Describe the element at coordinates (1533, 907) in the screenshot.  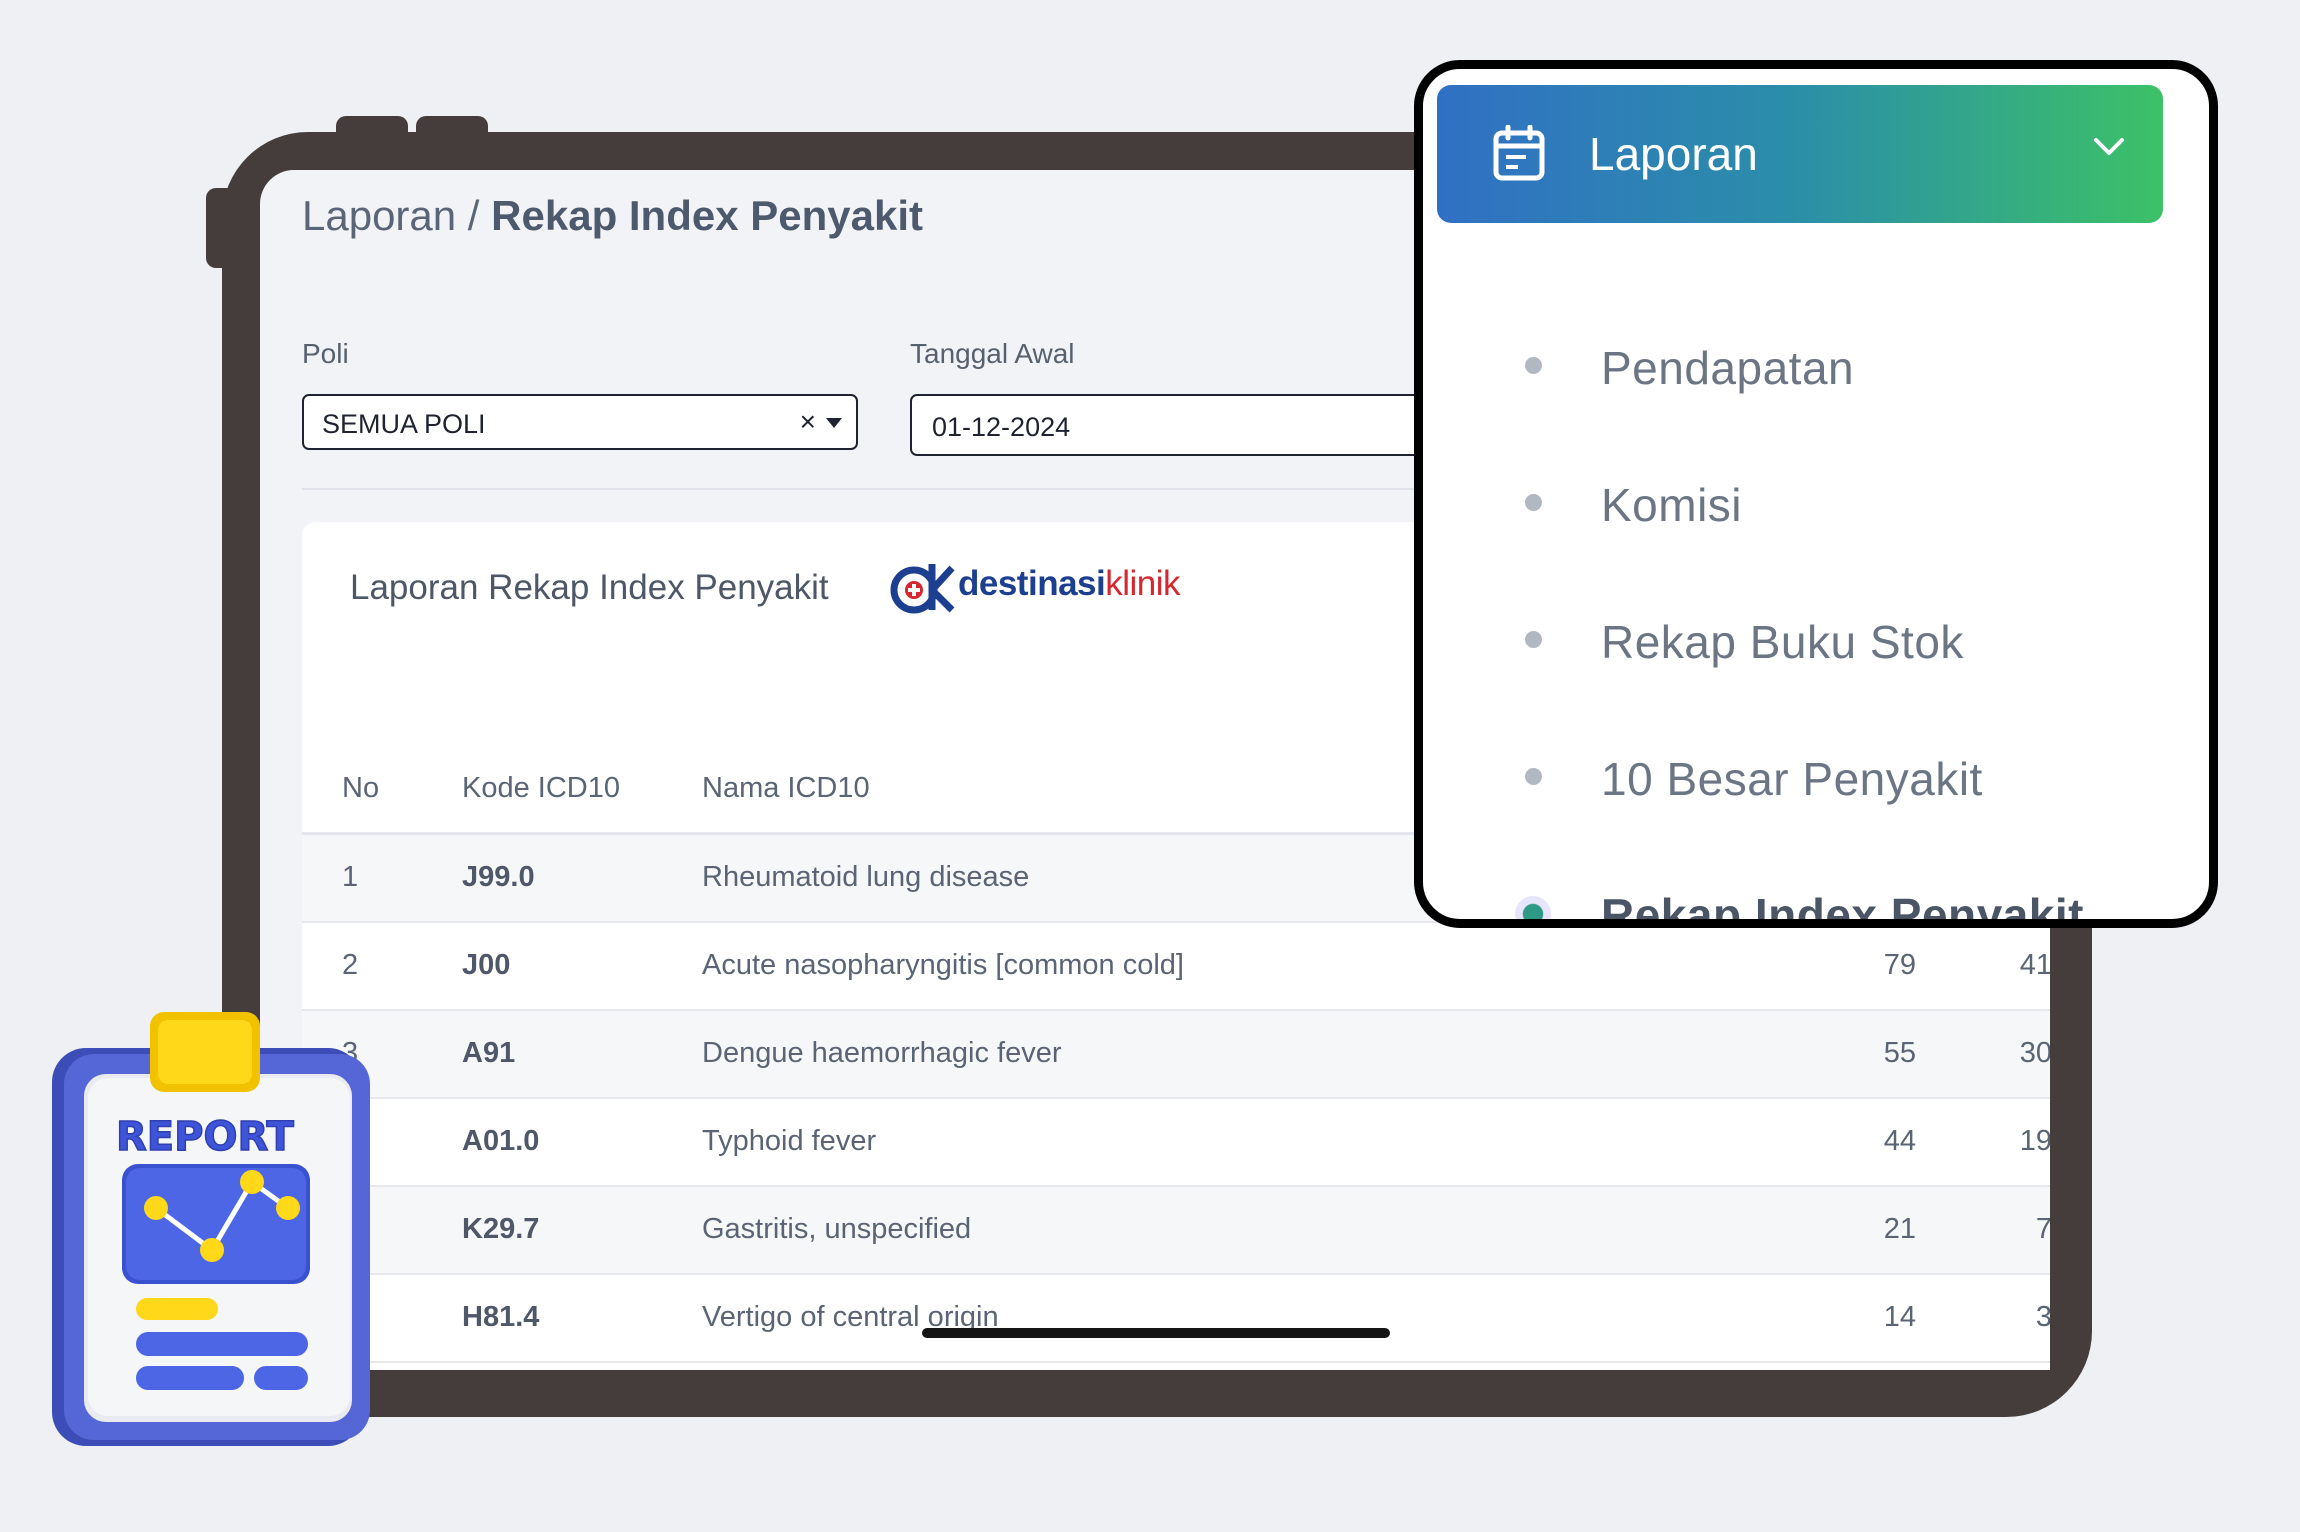
I see `active-bullet-icon` at that location.